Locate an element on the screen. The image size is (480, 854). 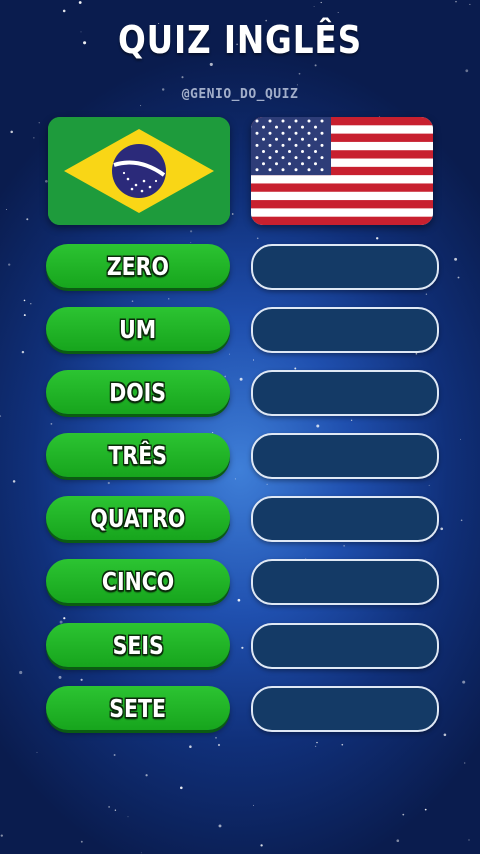
portuguese-word-pill: UM is located at coordinates (138, 329).